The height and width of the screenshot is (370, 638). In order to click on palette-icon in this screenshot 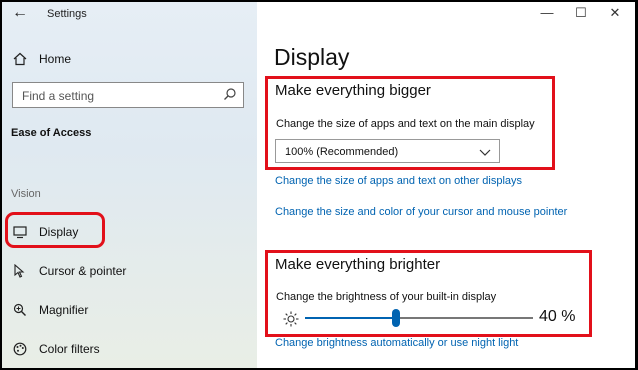, I will do `click(20, 349)`.